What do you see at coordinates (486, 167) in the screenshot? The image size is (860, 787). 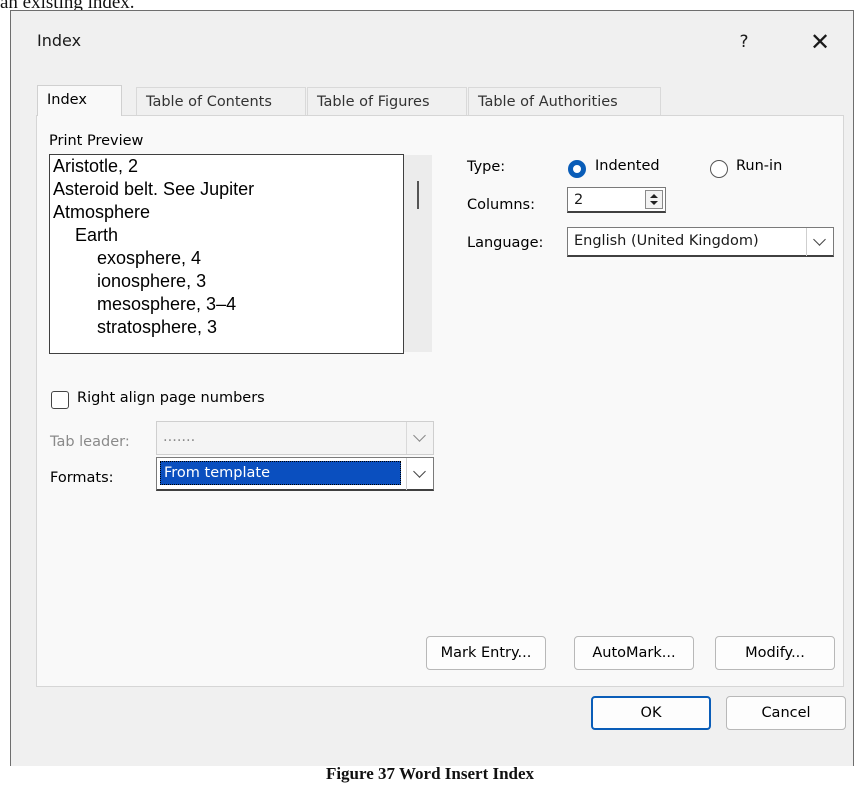 I see `type-label: Type:` at bounding box center [486, 167].